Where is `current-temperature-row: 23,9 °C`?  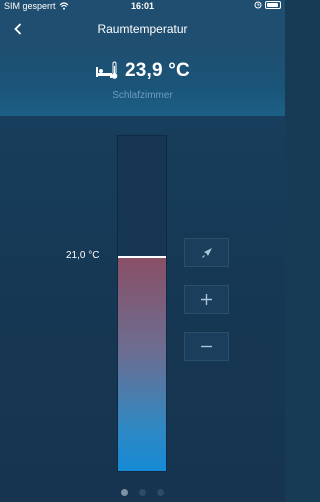
current-temperature-row: 23,9 °C is located at coordinates (142, 71).